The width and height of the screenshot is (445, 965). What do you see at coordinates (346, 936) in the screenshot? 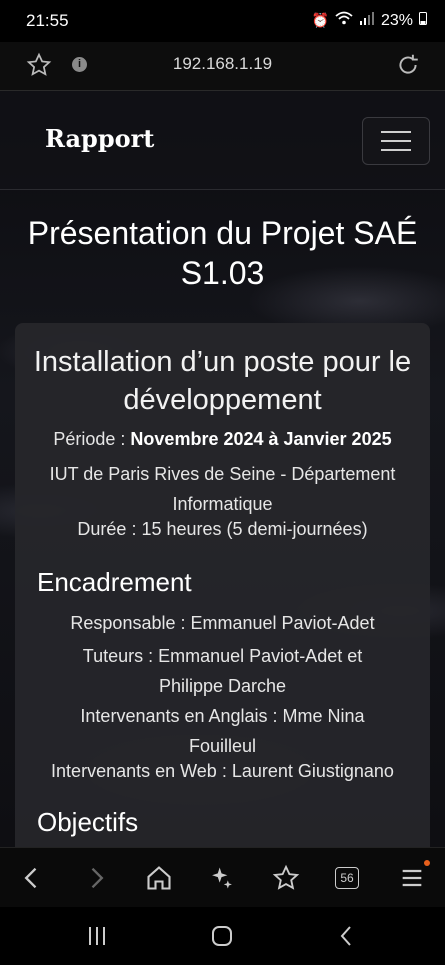
I see `system-back-icon` at bounding box center [346, 936].